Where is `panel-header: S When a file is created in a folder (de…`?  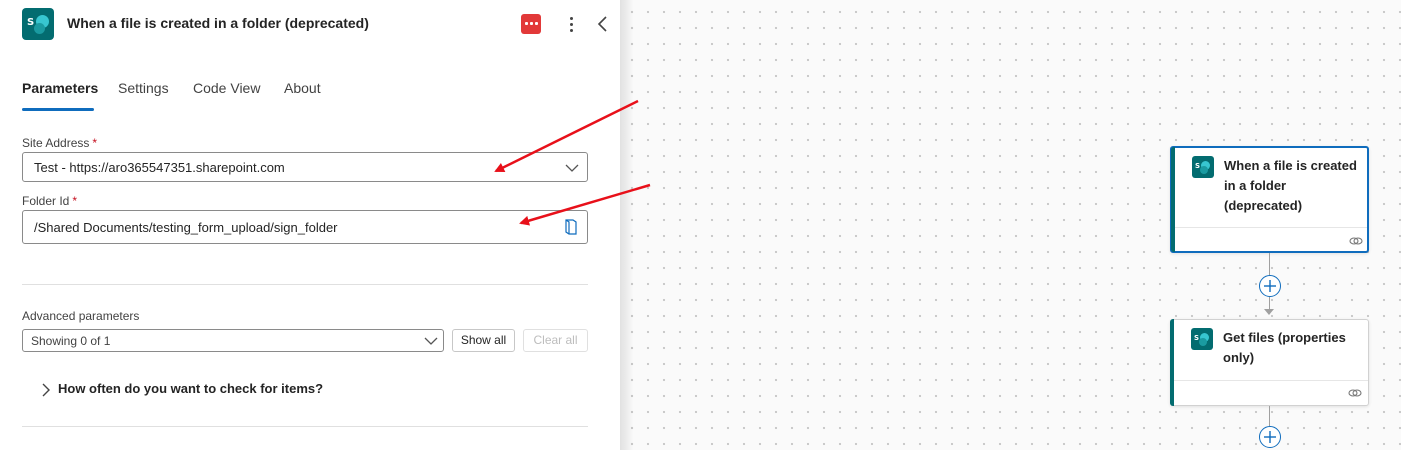
panel-header: S When a file is created in a folder (de… is located at coordinates (310, 25).